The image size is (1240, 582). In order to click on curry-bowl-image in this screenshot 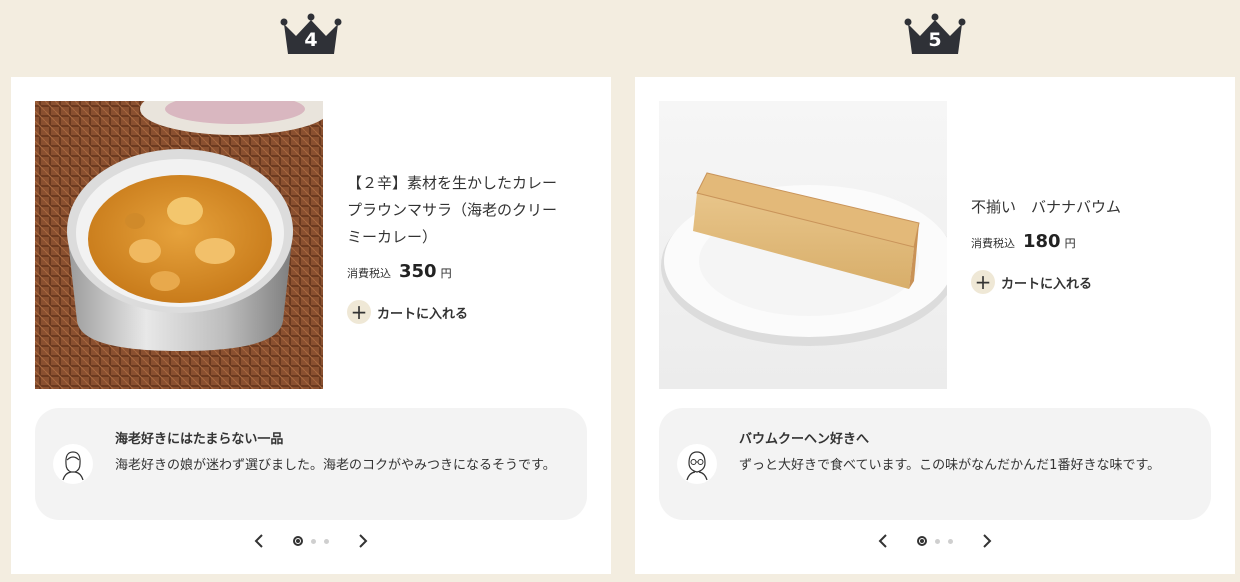, I will do `click(179, 245)`.